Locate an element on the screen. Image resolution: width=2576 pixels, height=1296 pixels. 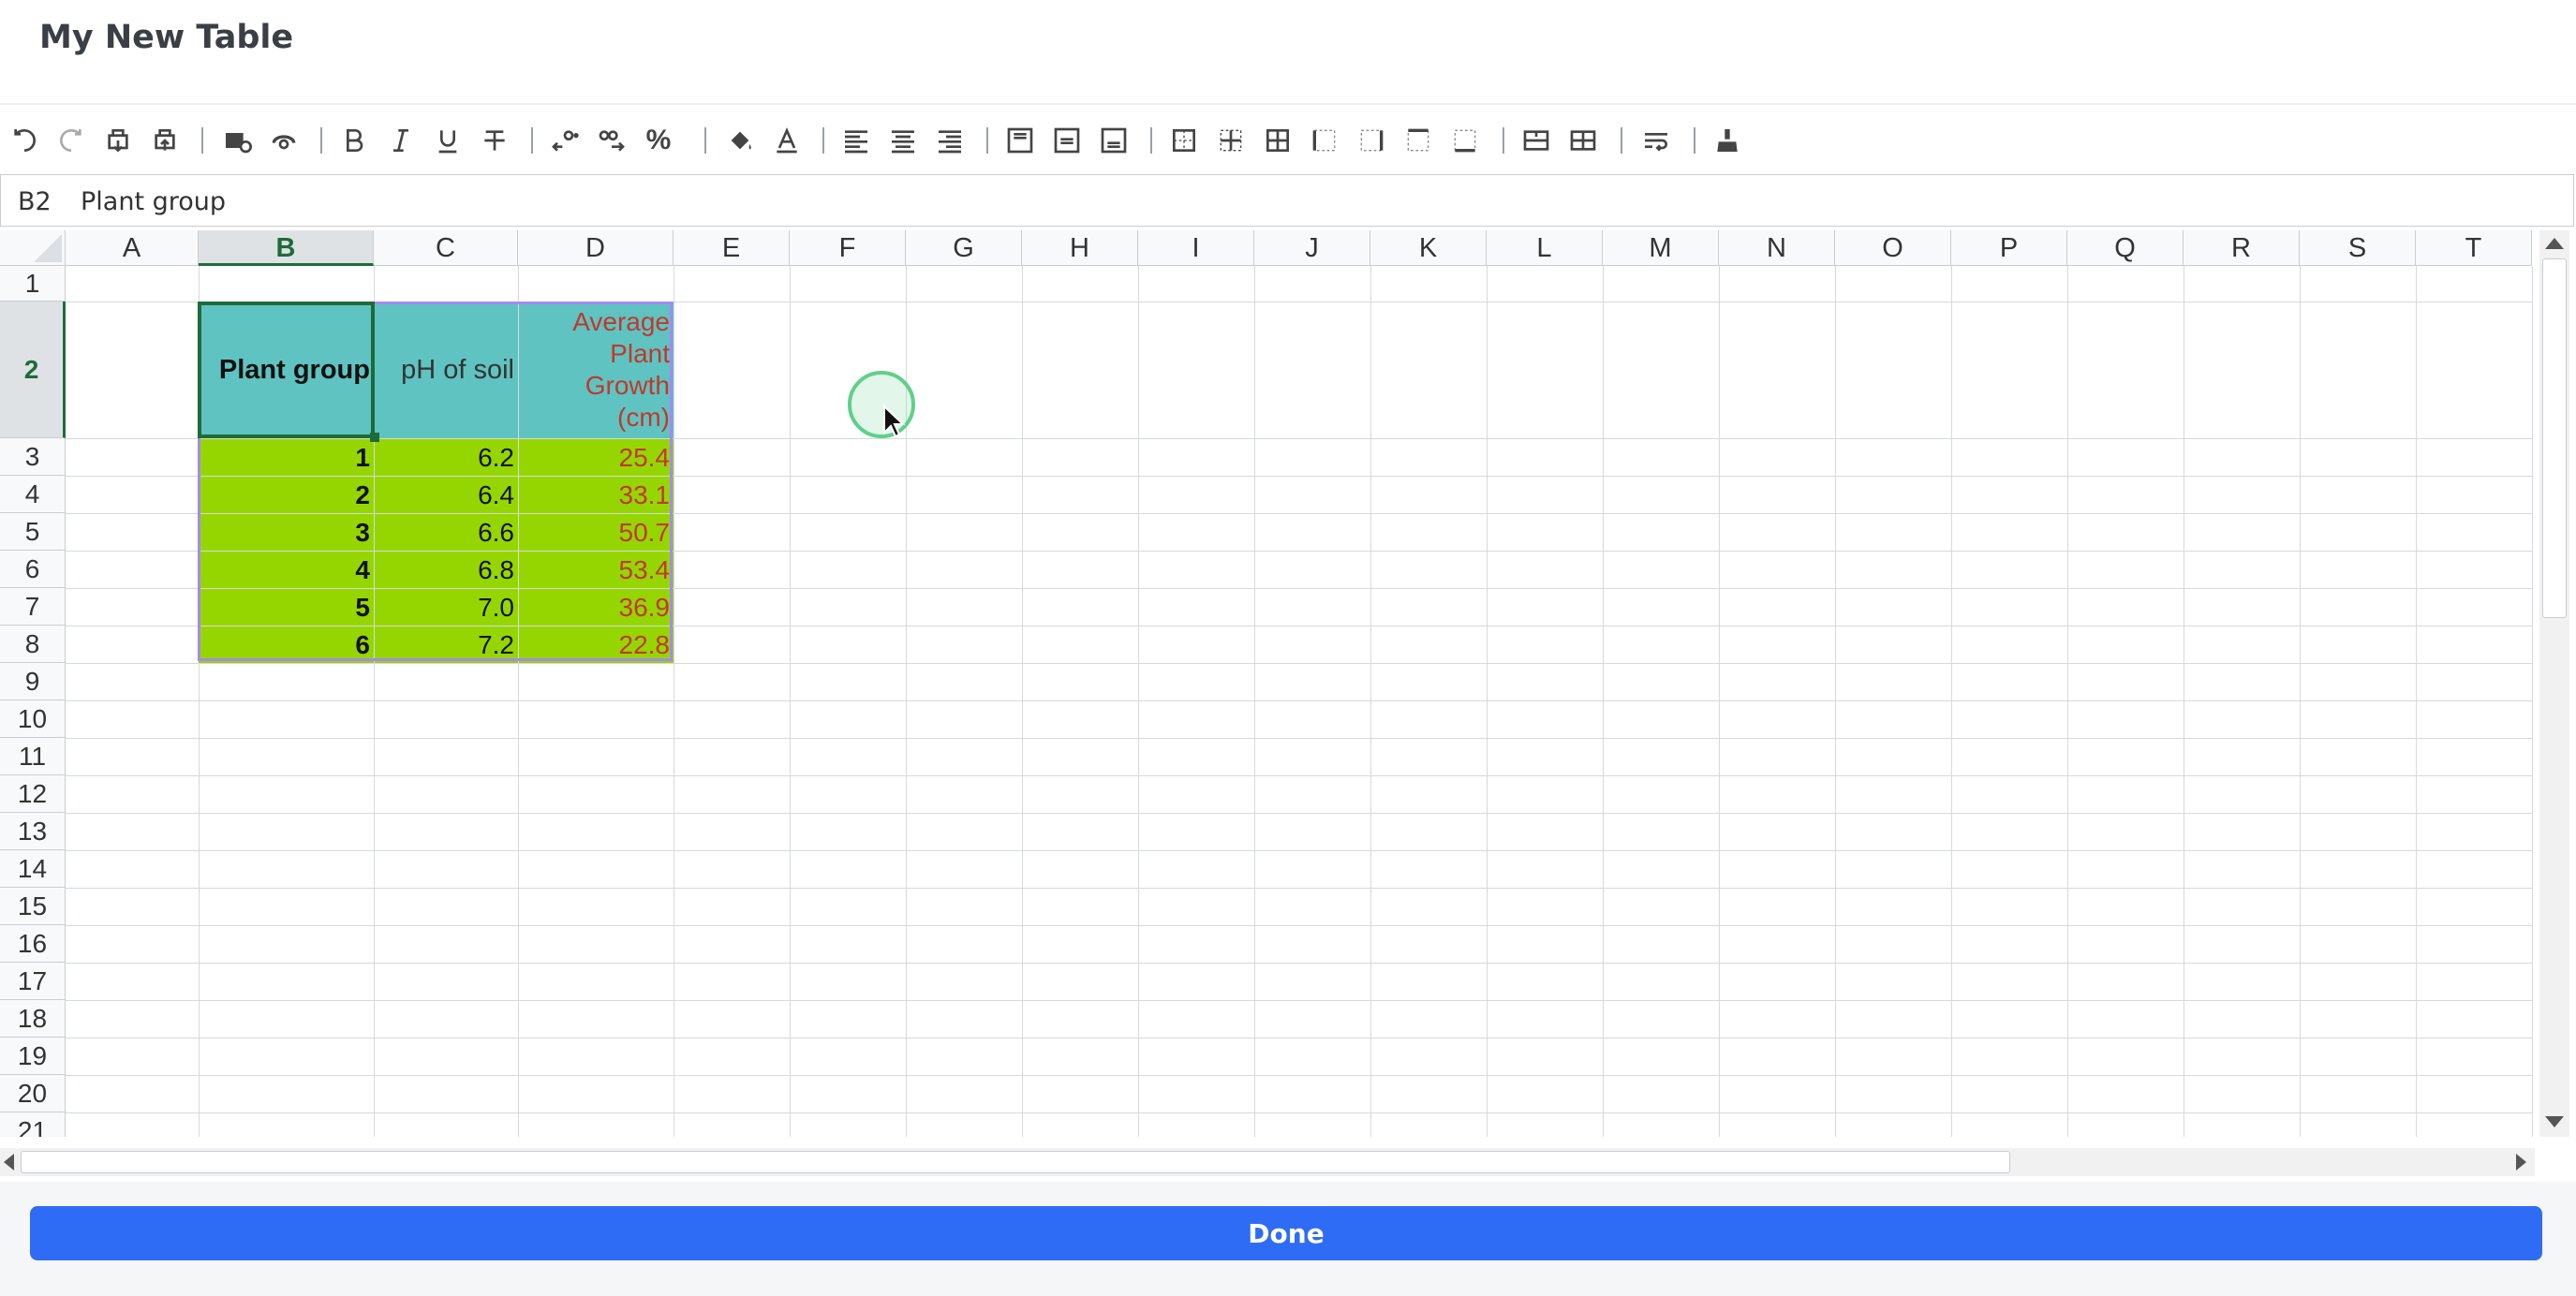
text-color-icon is located at coordinates (787, 140).